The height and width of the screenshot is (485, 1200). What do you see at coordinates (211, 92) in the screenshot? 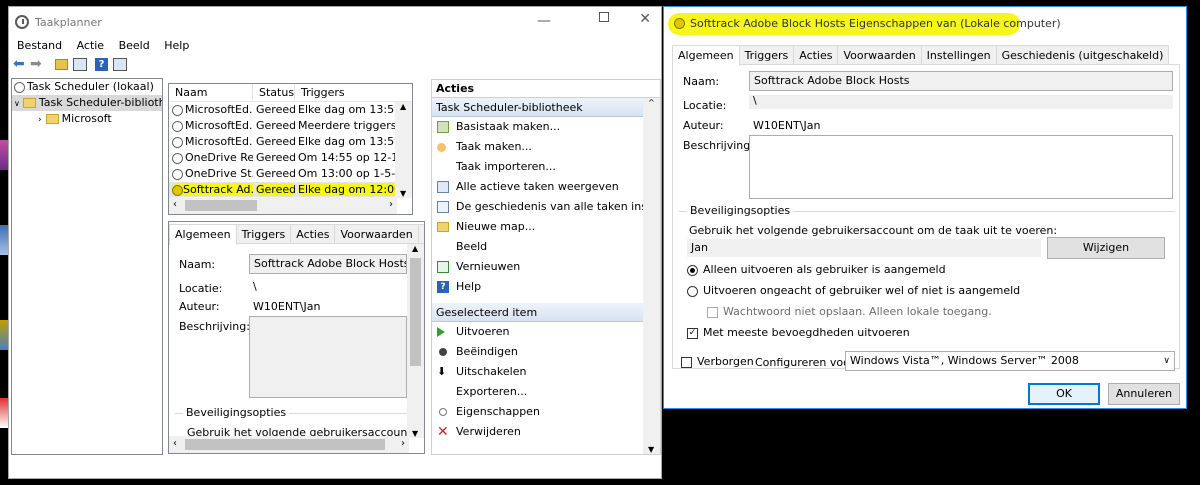
I see `column-header-naam: Naam` at bounding box center [211, 92].